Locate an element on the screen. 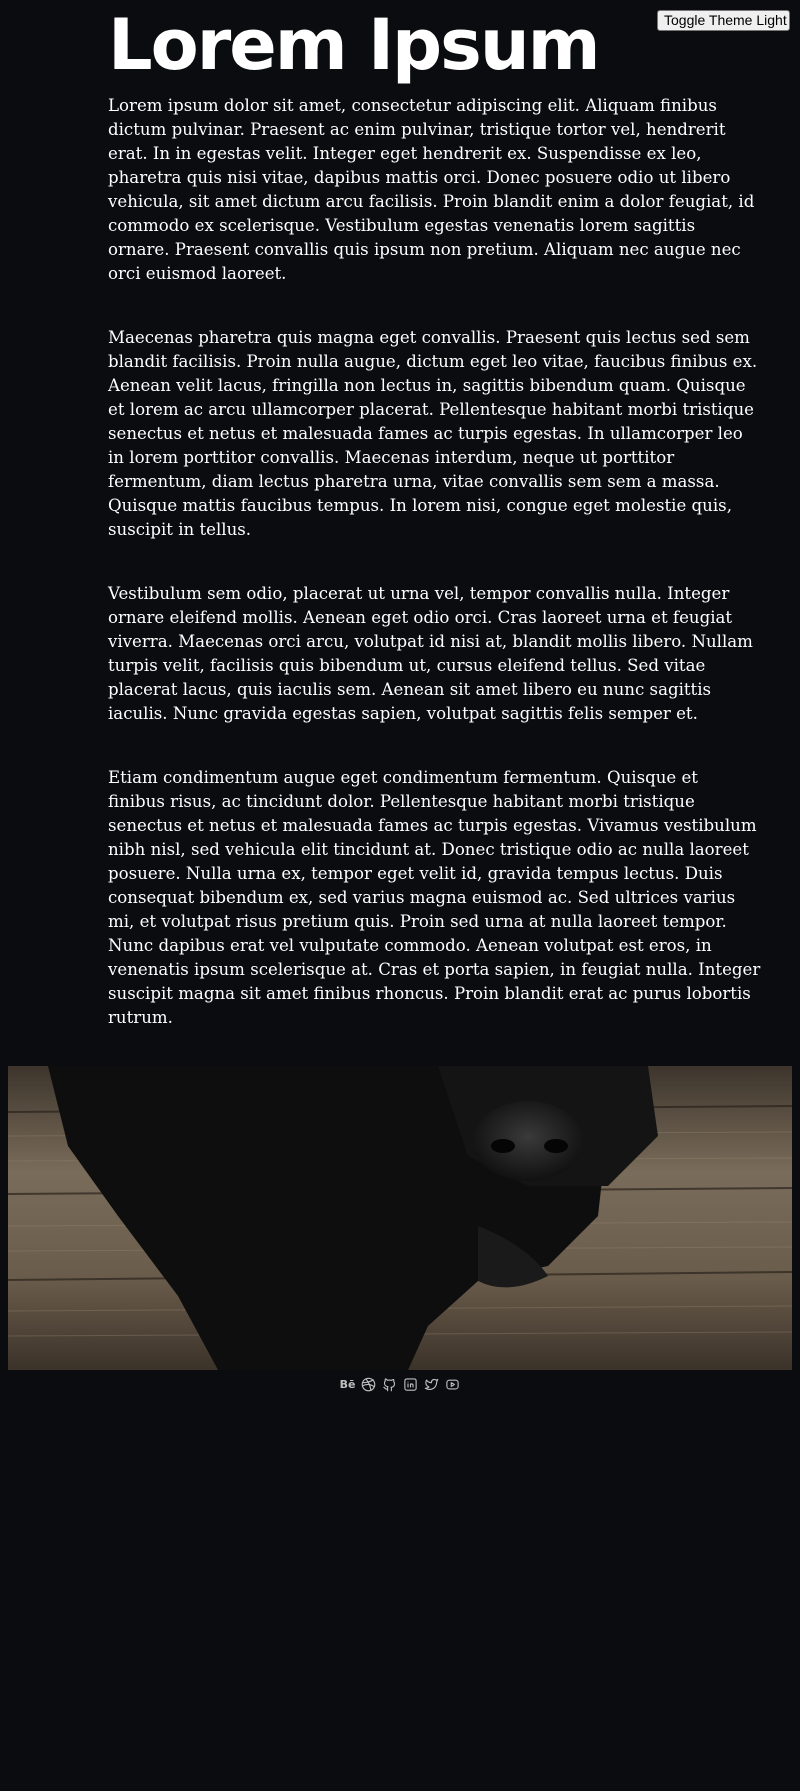 The height and width of the screenshot is (1791, 800). paragraph-line: orci euismod laoreet. is located at coordinates (197, 273).